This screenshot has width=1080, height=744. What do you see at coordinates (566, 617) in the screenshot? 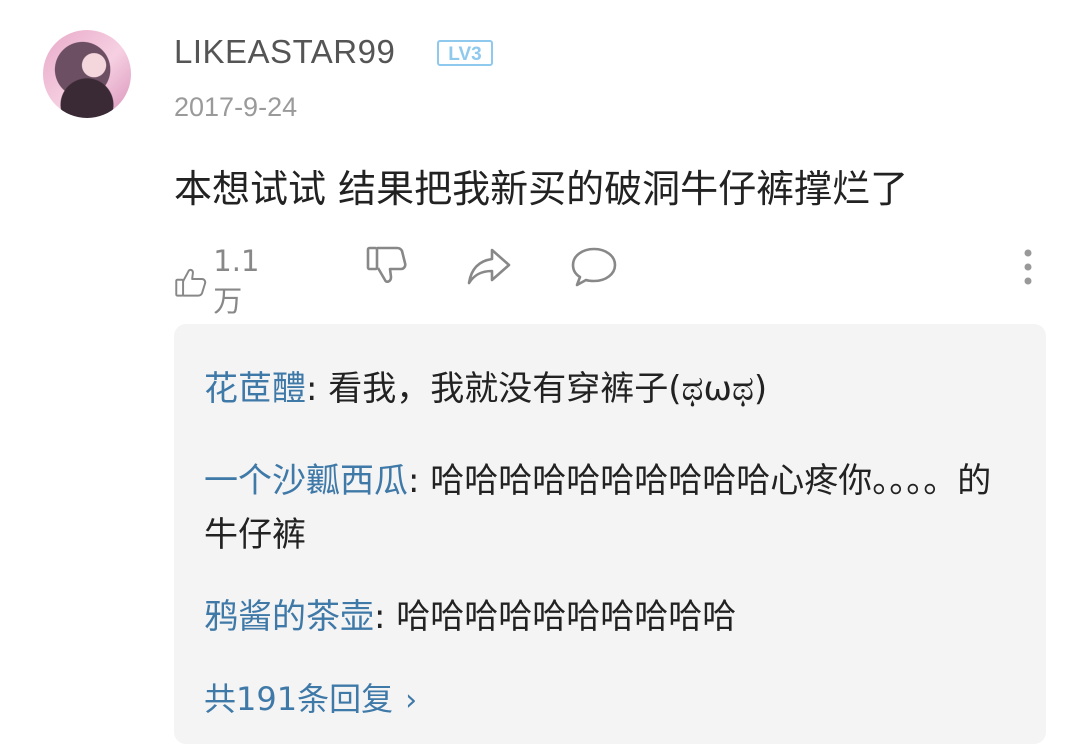
I see `reply-text: 哈哈哈哈哈哈哈哈哈哈` at bounding box center [566, 617].